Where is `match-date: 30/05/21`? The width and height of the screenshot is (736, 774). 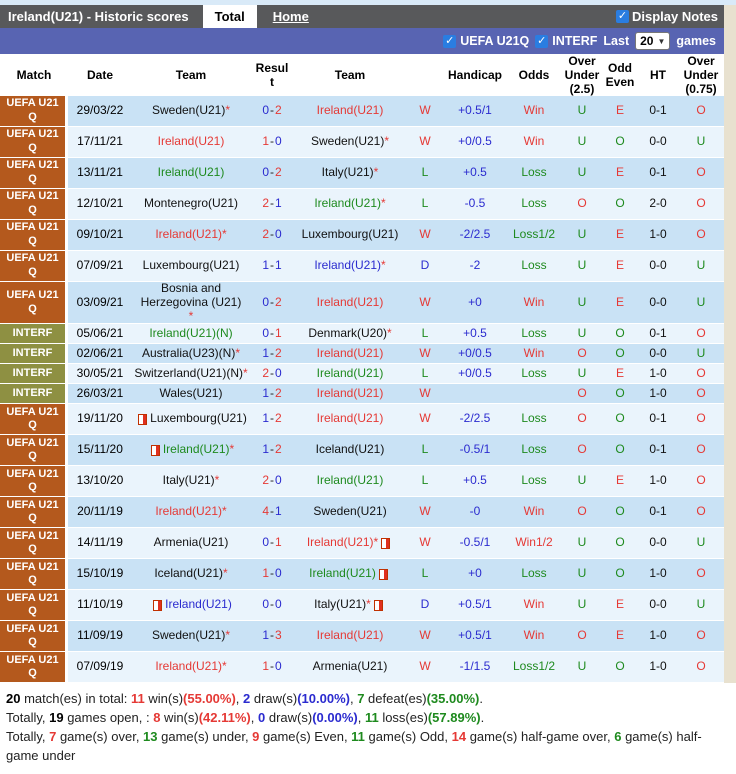
match-date: 30/05/21 is located at coordinates (100, 372).